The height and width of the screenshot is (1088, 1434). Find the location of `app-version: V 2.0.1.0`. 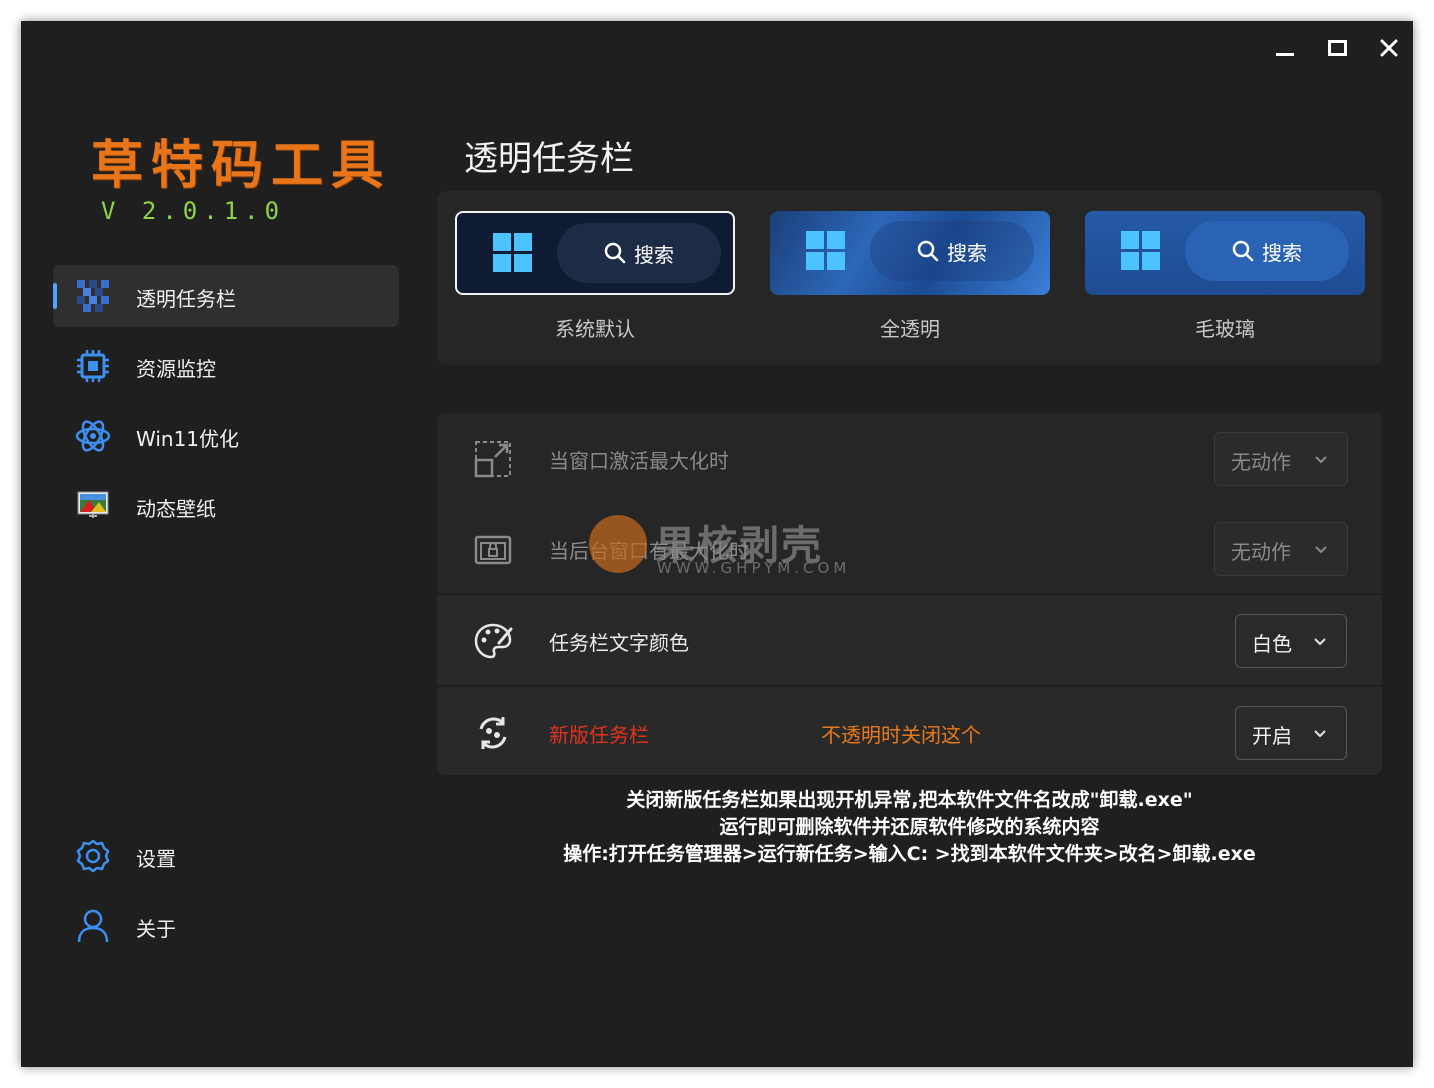

app-version: V 2.0.1.0 is located at coordinates (193, 211).